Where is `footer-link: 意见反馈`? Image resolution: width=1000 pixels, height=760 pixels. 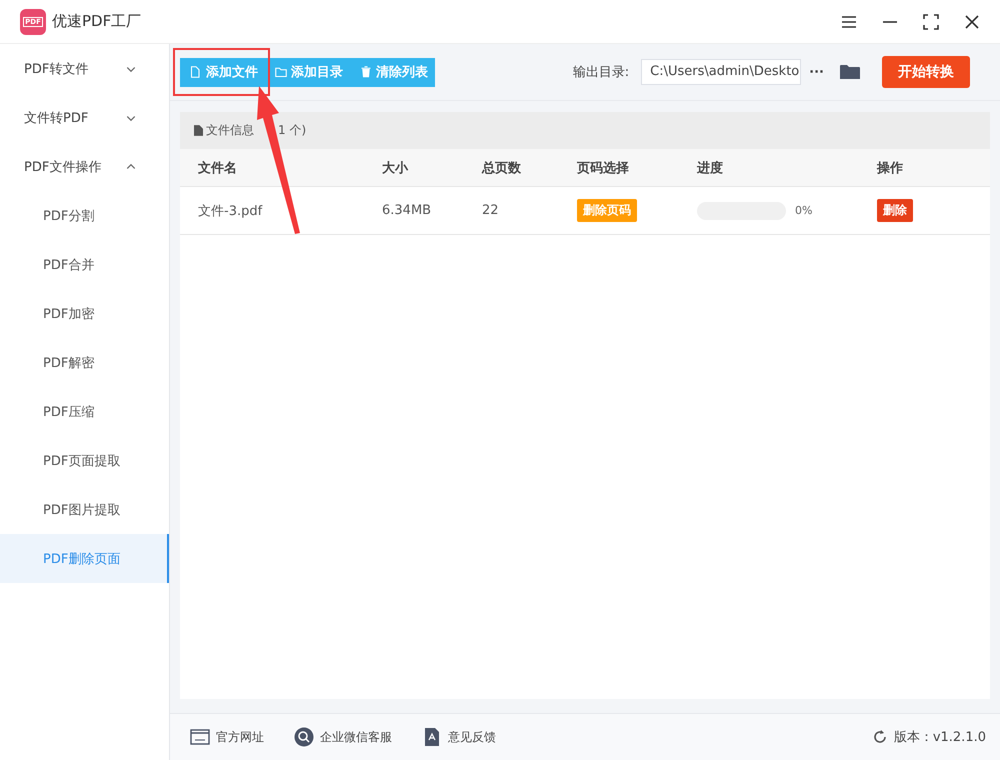
footer-link: 意见反馈 is located at coordinates (459, 737).